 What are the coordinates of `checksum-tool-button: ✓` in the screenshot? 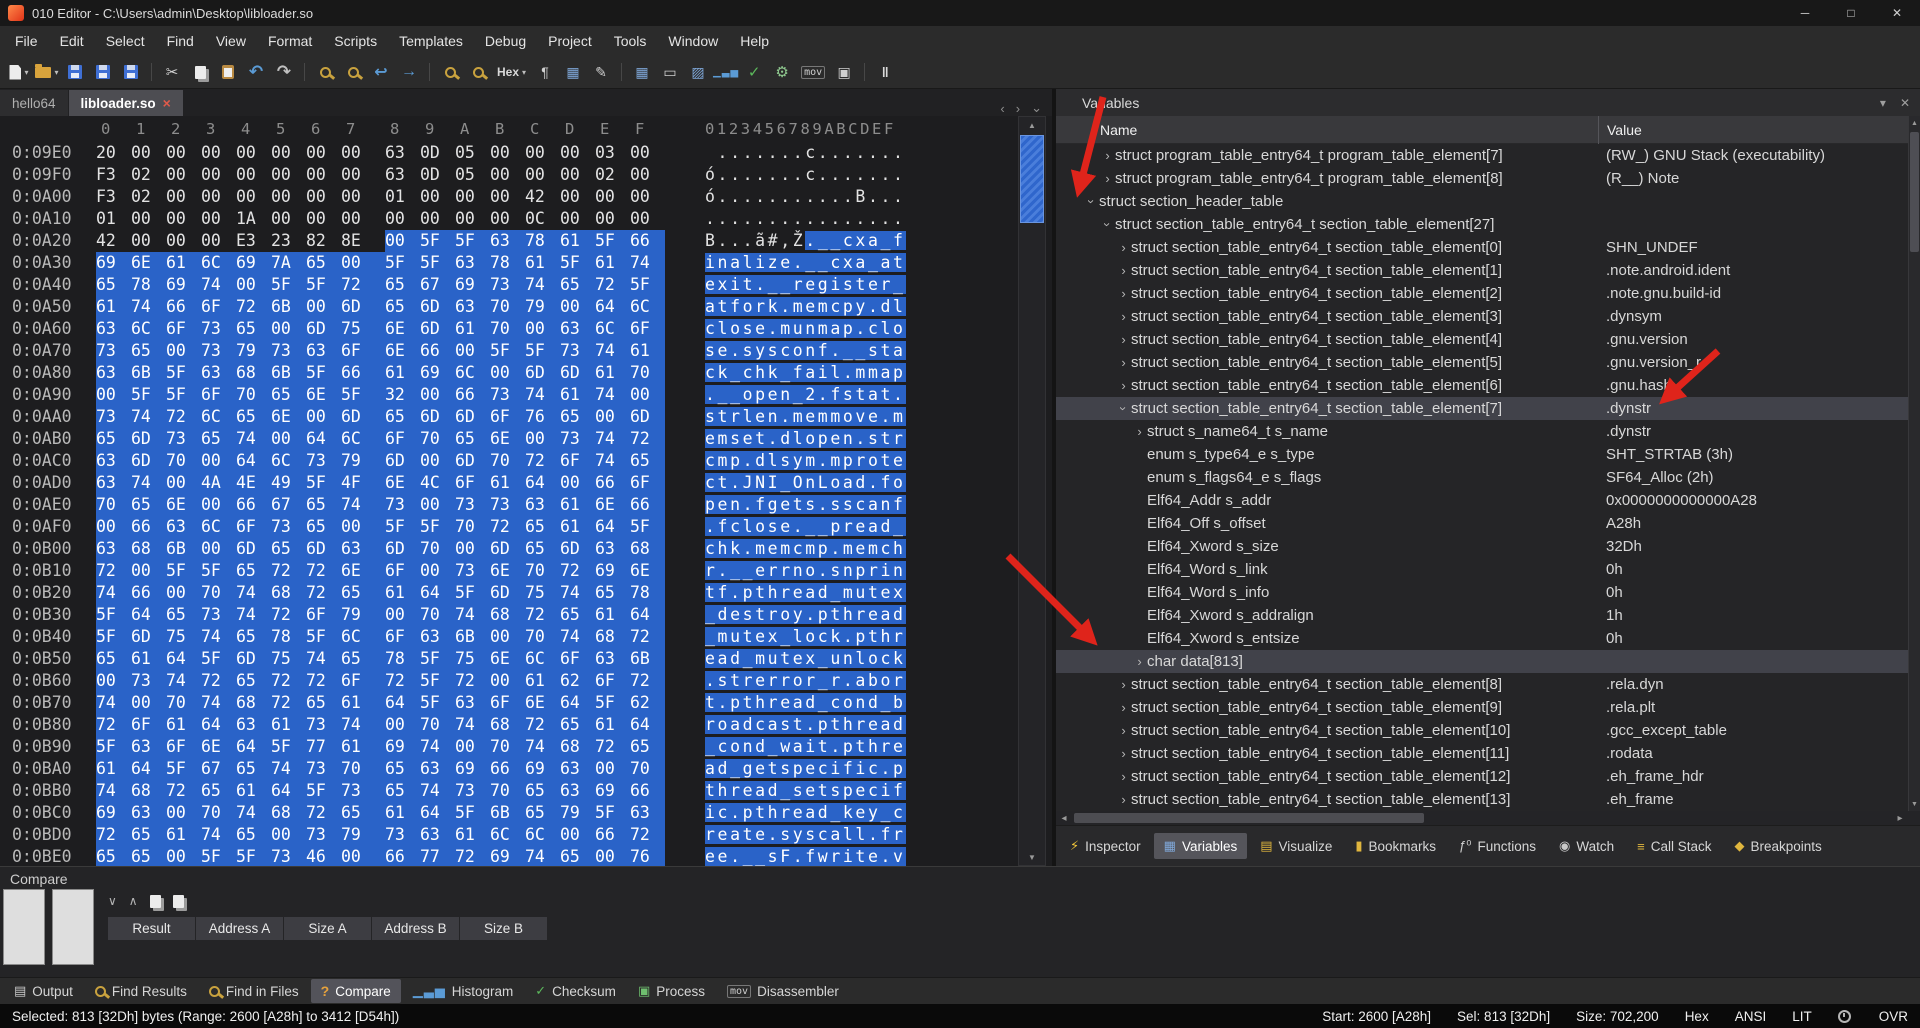 It's located at (754, 72).